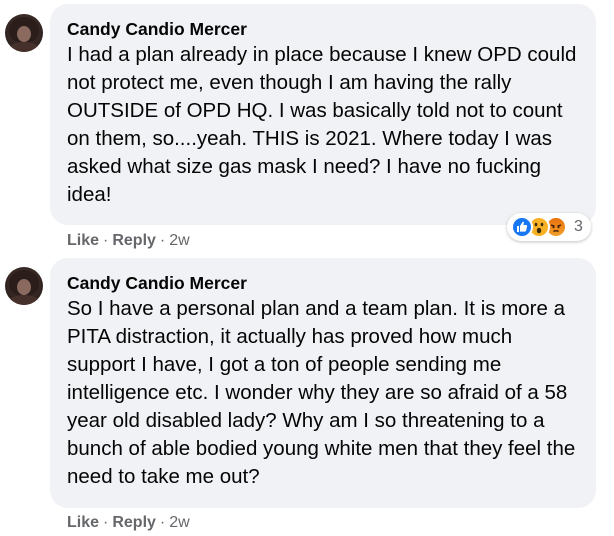  Describe the element at coordinates (549, 227) in the screenshot. I see `reactions-summary: 3` at that location.